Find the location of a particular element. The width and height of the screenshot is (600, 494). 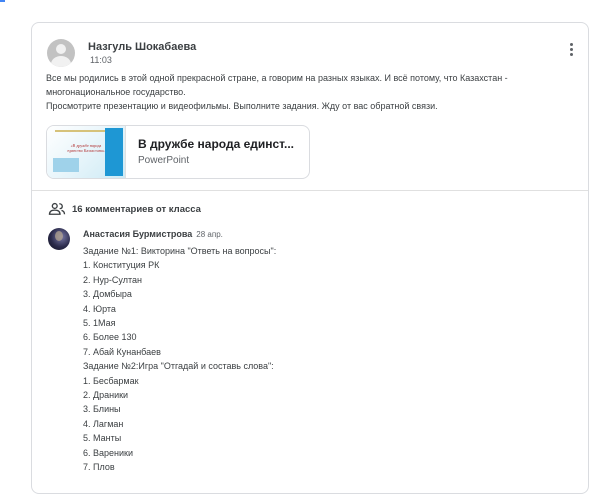

comment-line: 4. Лагман is located at coordinates (103, 423).